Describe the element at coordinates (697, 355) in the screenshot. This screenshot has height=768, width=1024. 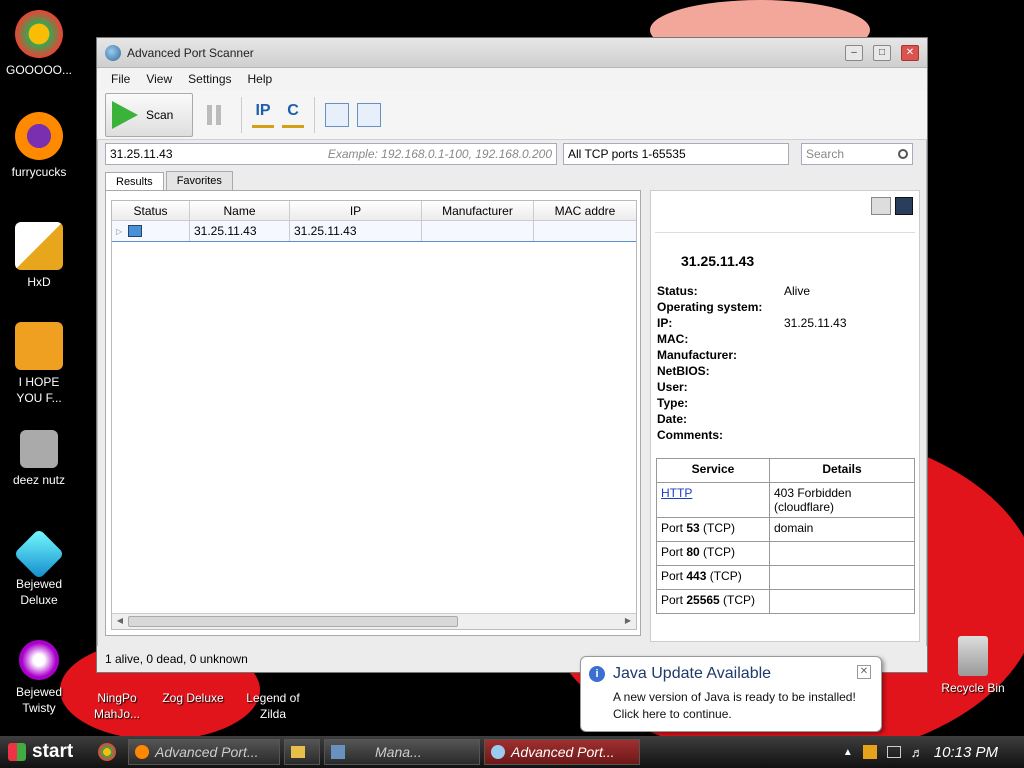
I see `property-row: Manufacturer:` at that location.